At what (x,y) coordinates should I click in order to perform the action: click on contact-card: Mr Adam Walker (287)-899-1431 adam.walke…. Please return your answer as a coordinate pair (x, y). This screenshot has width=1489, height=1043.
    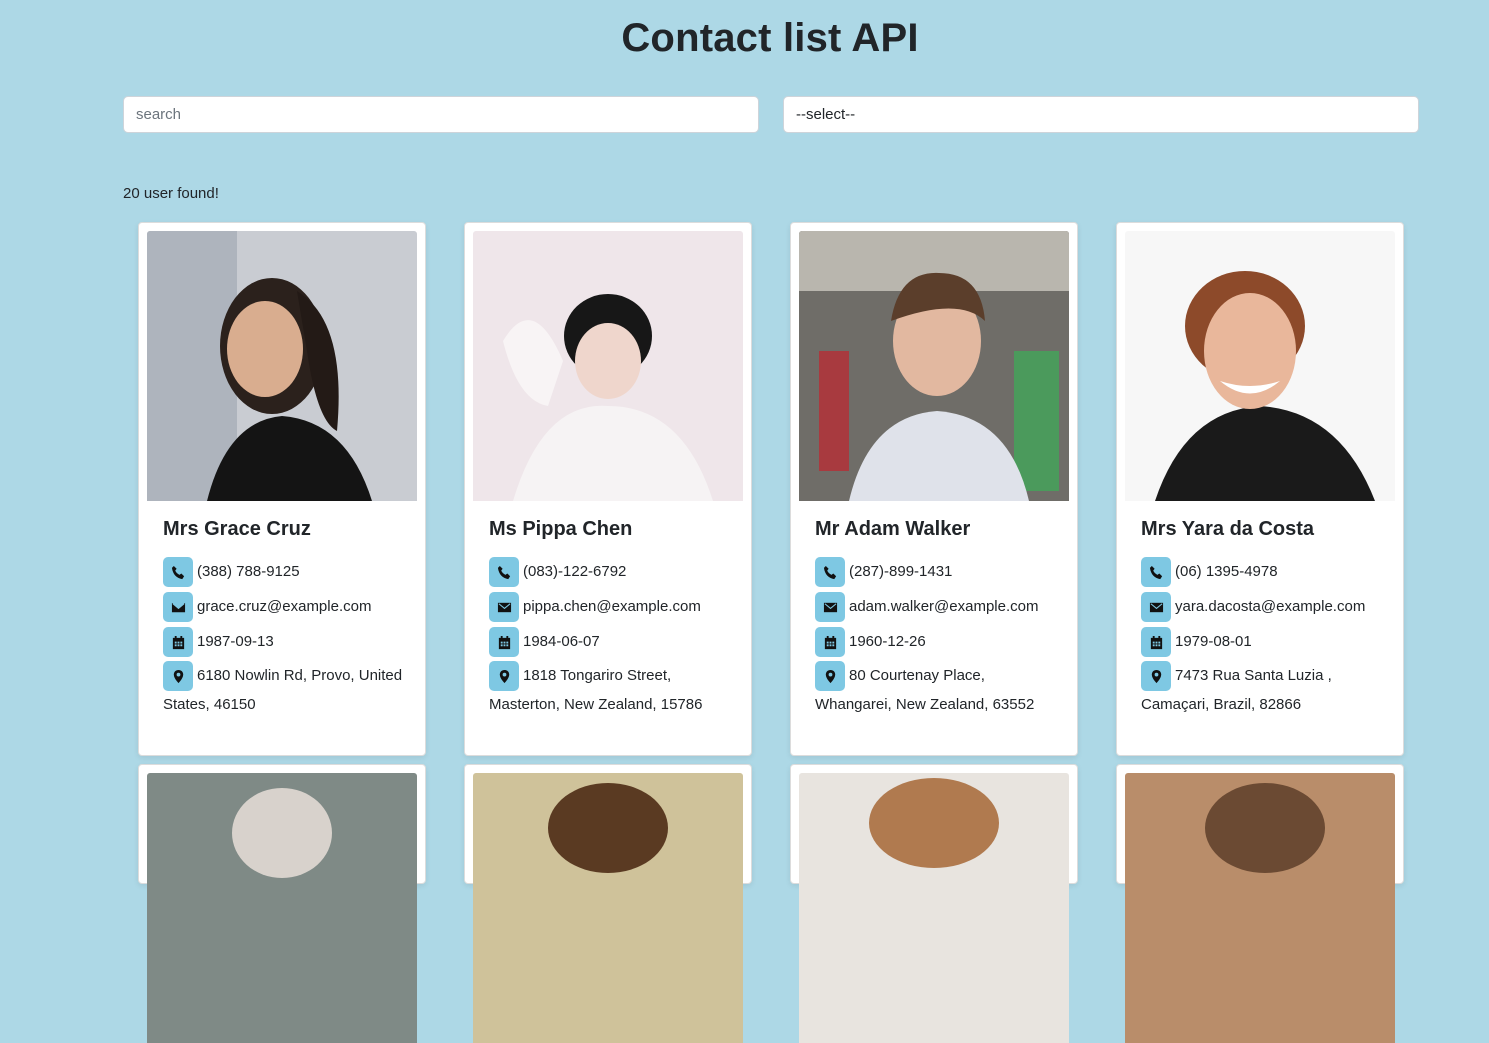
    Looking at the image, I should click on (934, 489).